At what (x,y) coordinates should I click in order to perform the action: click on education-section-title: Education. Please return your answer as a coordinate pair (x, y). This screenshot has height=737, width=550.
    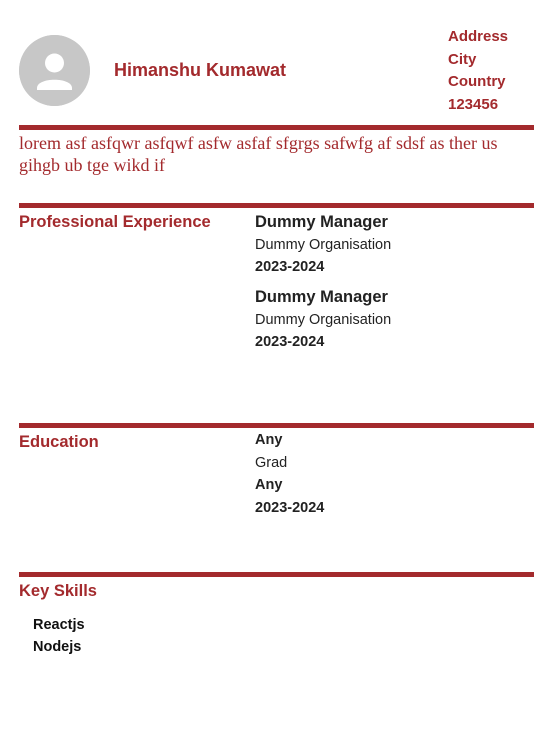
    Looking at the image, I should click on (59, 442).